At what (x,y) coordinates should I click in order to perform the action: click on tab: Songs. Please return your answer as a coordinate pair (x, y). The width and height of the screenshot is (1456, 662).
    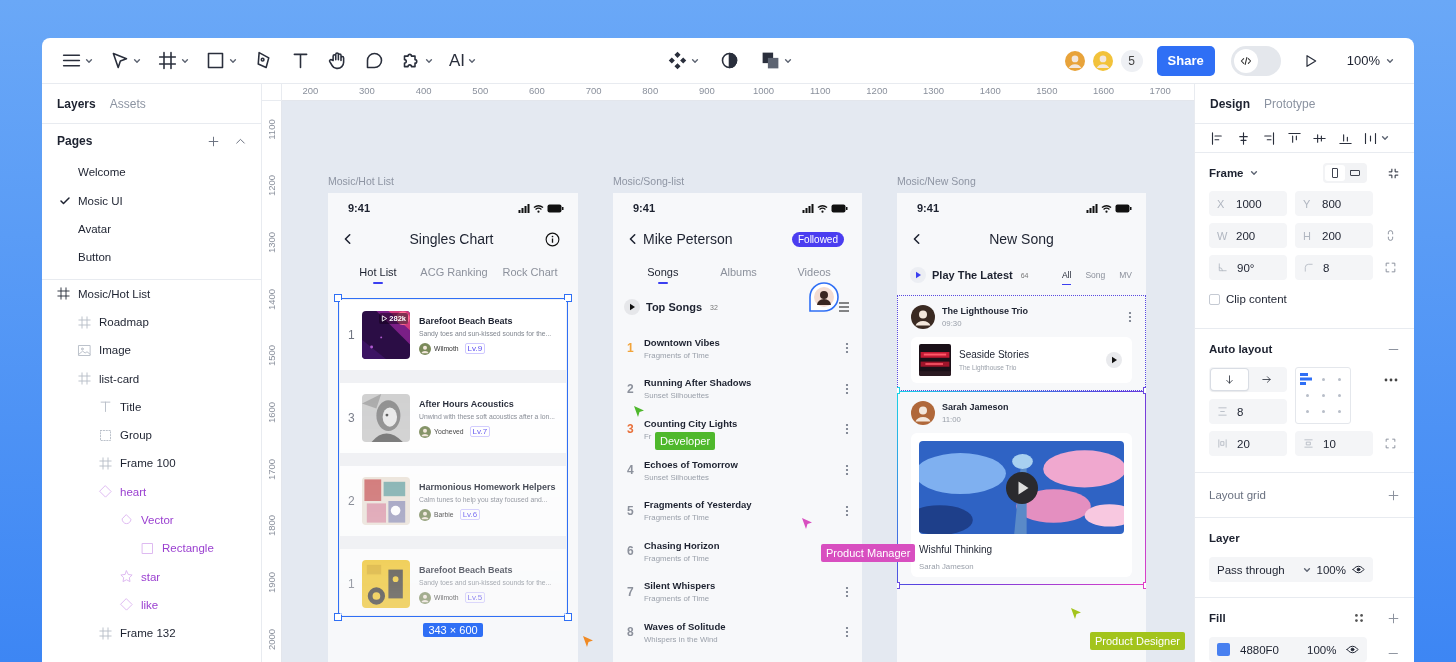
    Looking at the image, I should click on (663, 272).